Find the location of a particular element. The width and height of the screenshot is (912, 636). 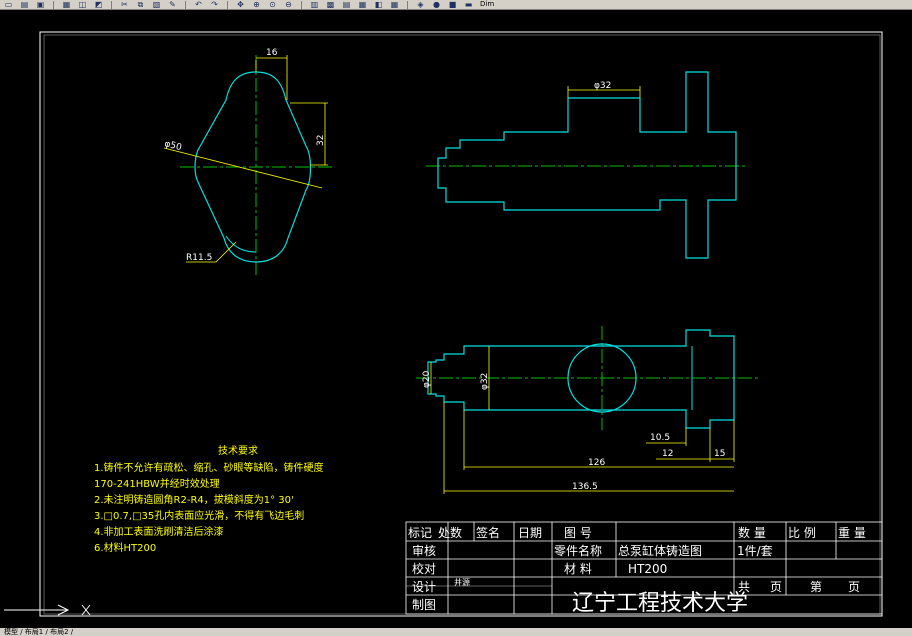

tb-design: 设计 is located at coordinates (424, 587).